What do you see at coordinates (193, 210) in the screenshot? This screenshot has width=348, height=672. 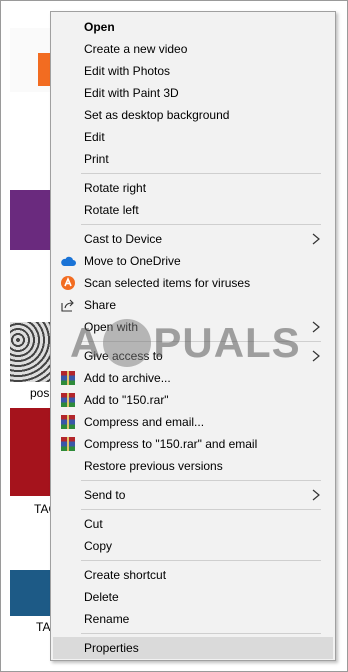 I see `menu-item-rotate-left: Rotate left` at bounding box center [193, 210].